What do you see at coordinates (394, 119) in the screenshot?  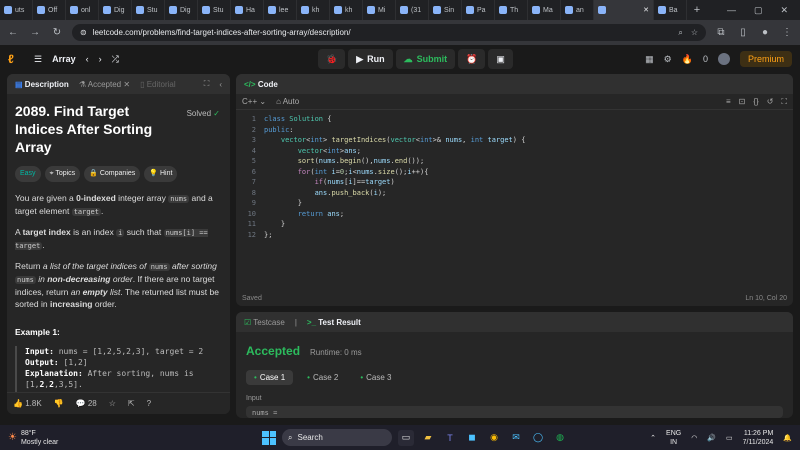 I see `code-line: class Solution {` at bounding box center [394, 119].